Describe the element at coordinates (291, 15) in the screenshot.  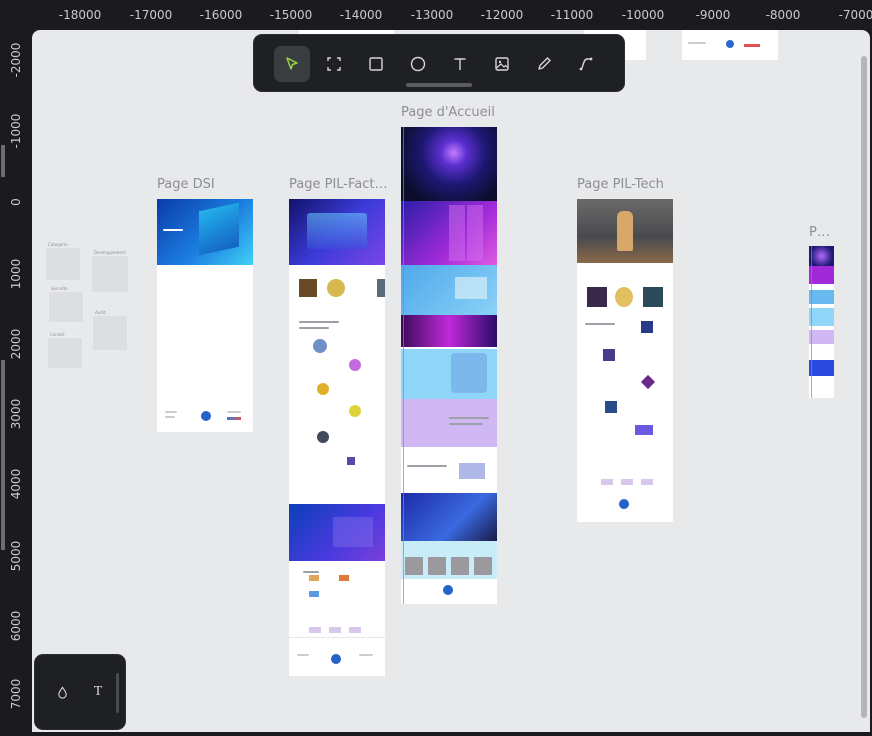
I see `ruler-x-tick: -15000` at that location.